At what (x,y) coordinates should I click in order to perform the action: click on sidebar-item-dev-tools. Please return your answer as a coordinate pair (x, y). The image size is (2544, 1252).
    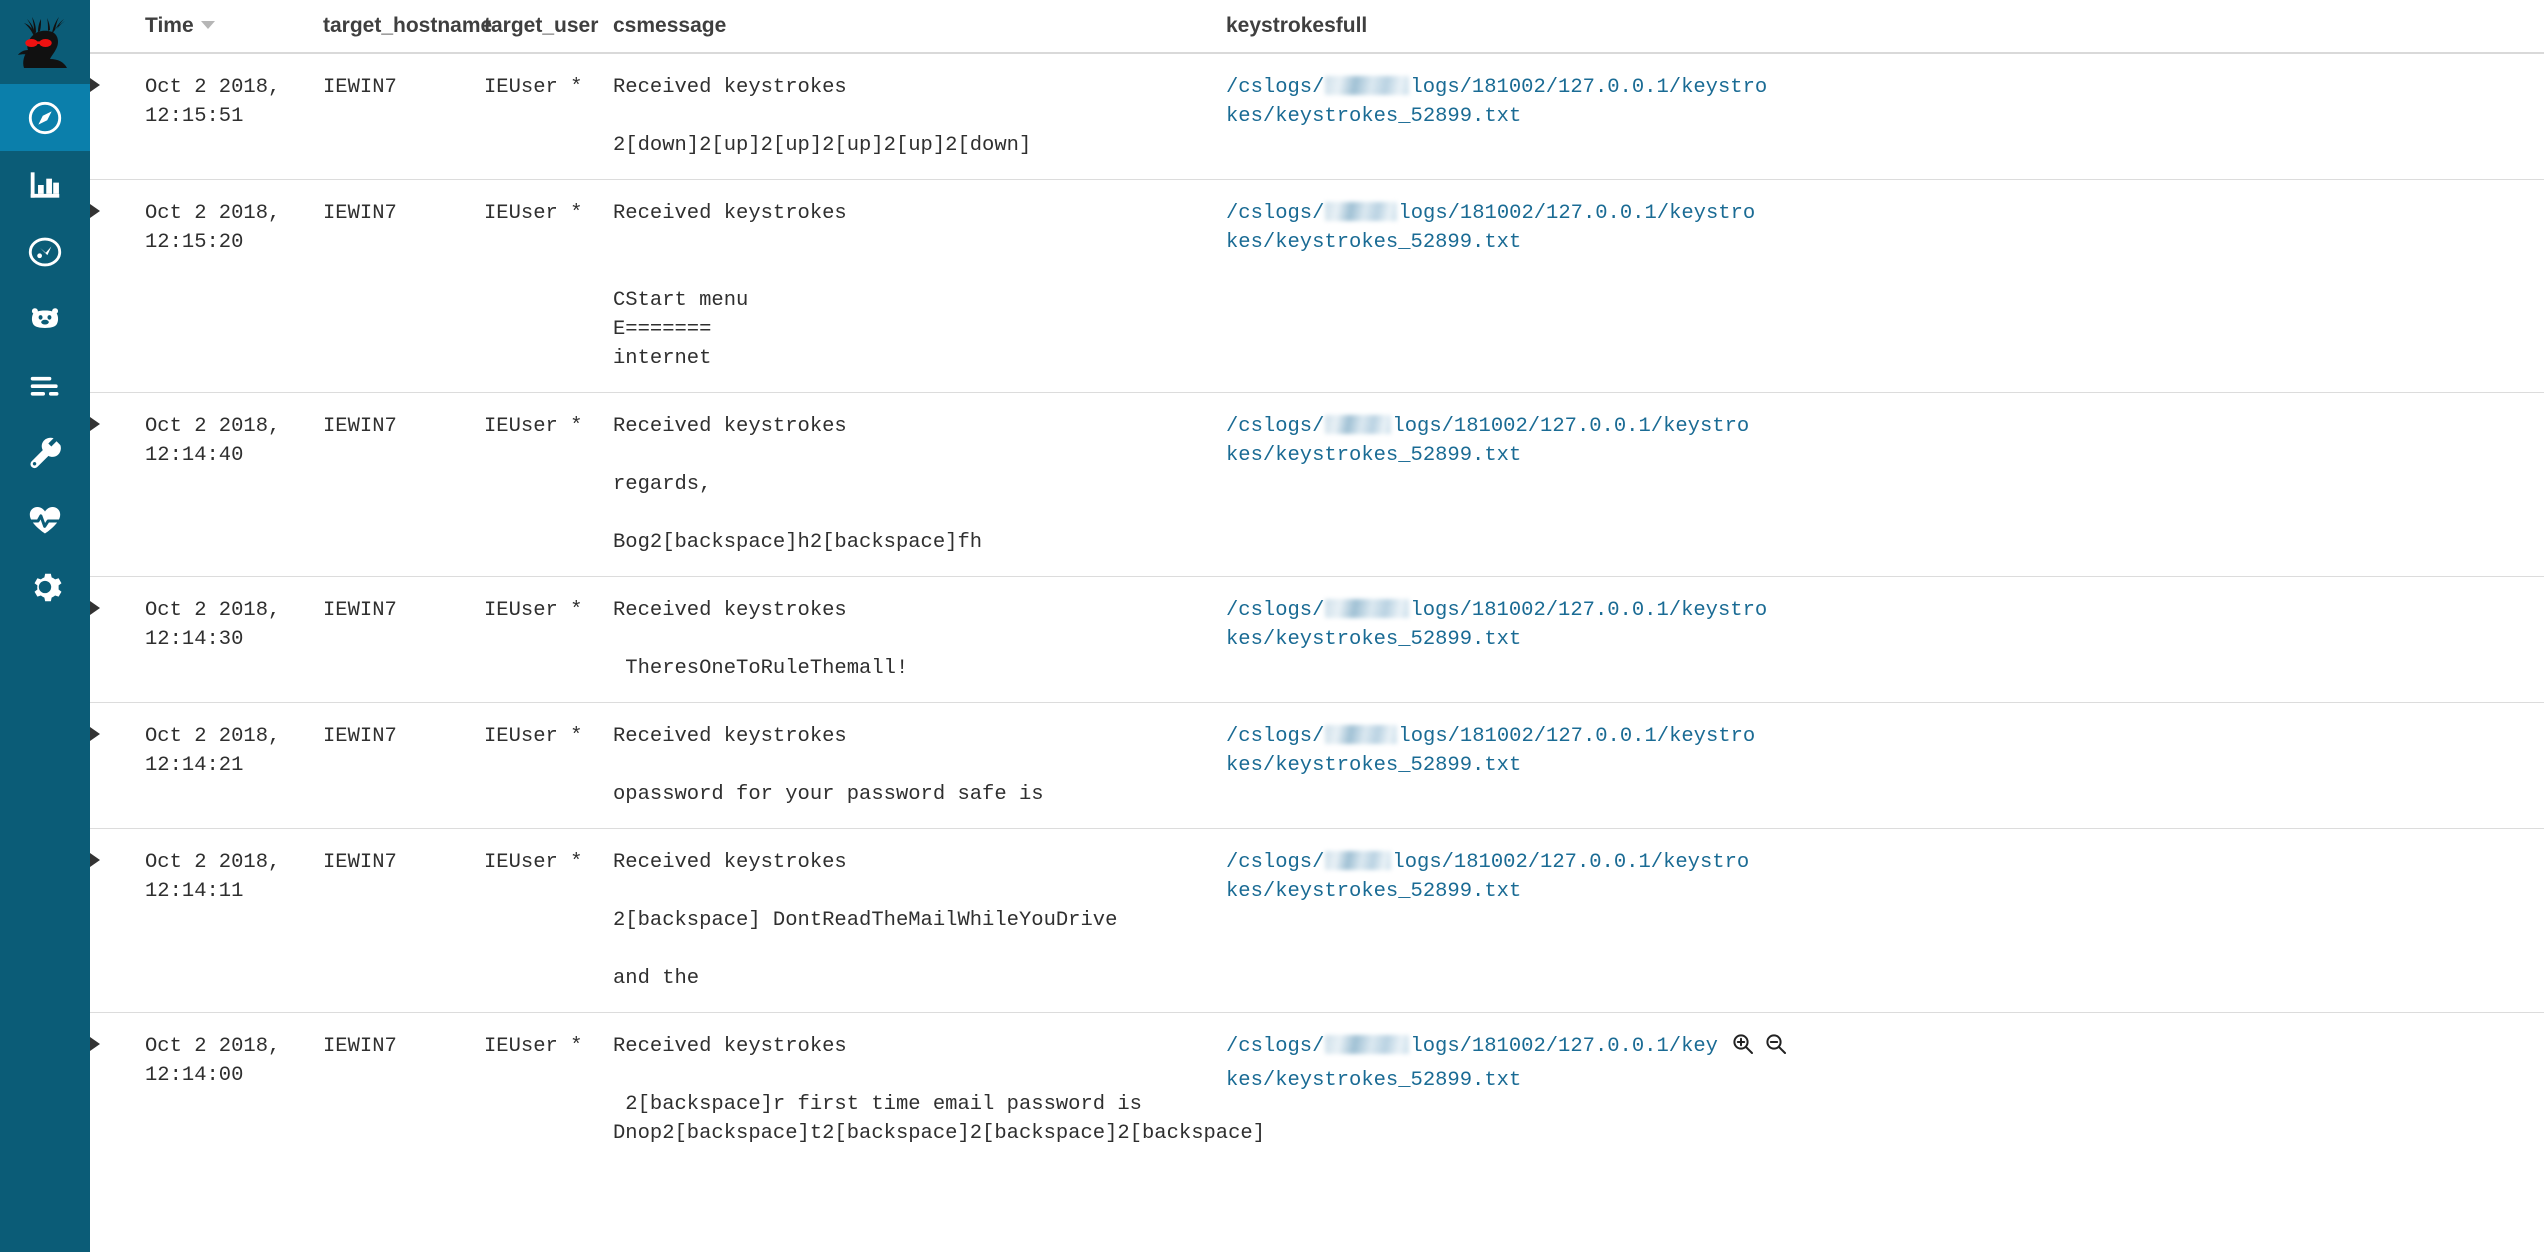
    Looking at the image, I should click on (45, 452).